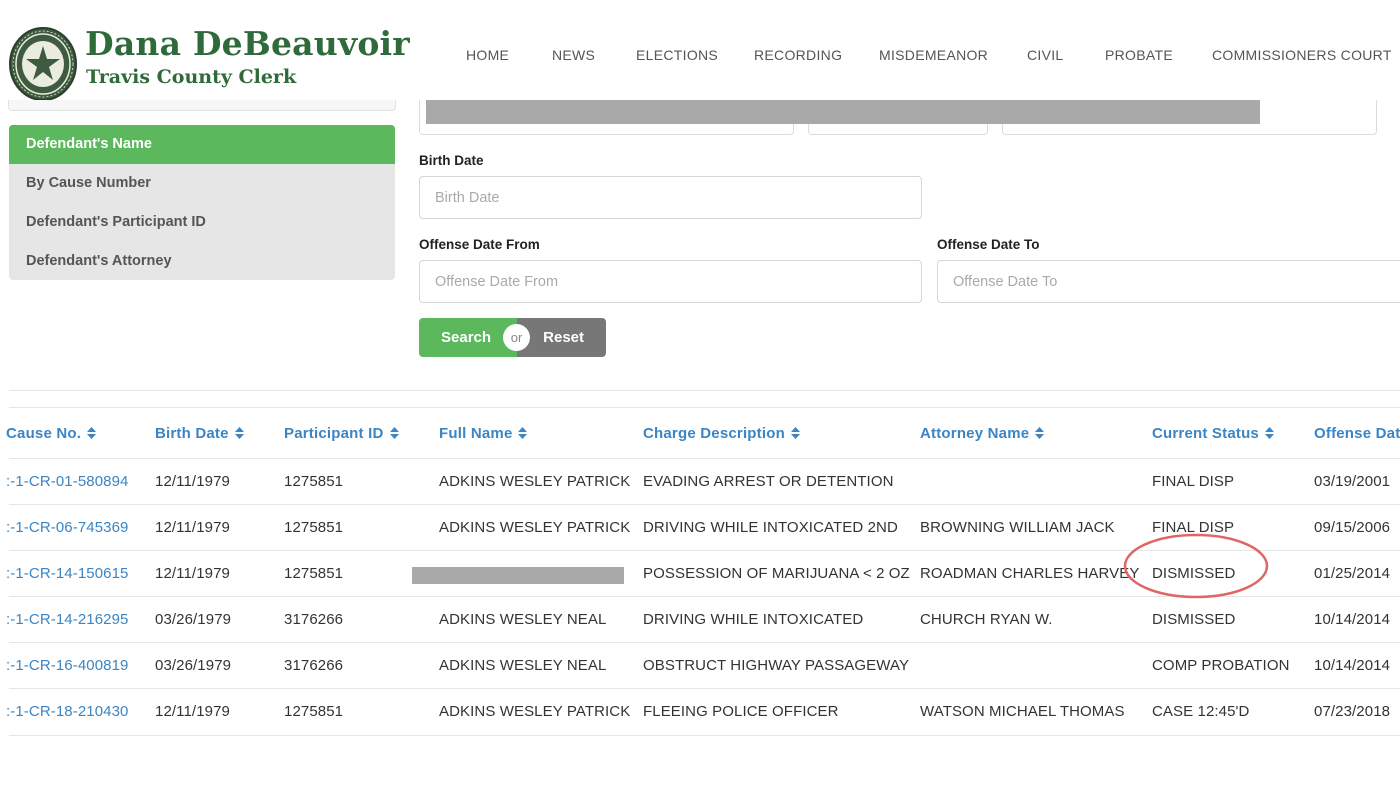 The width and height of the screenshot is (1400, 788). I want to click on column-header-label: Offense Dat, so click(1357, 433).